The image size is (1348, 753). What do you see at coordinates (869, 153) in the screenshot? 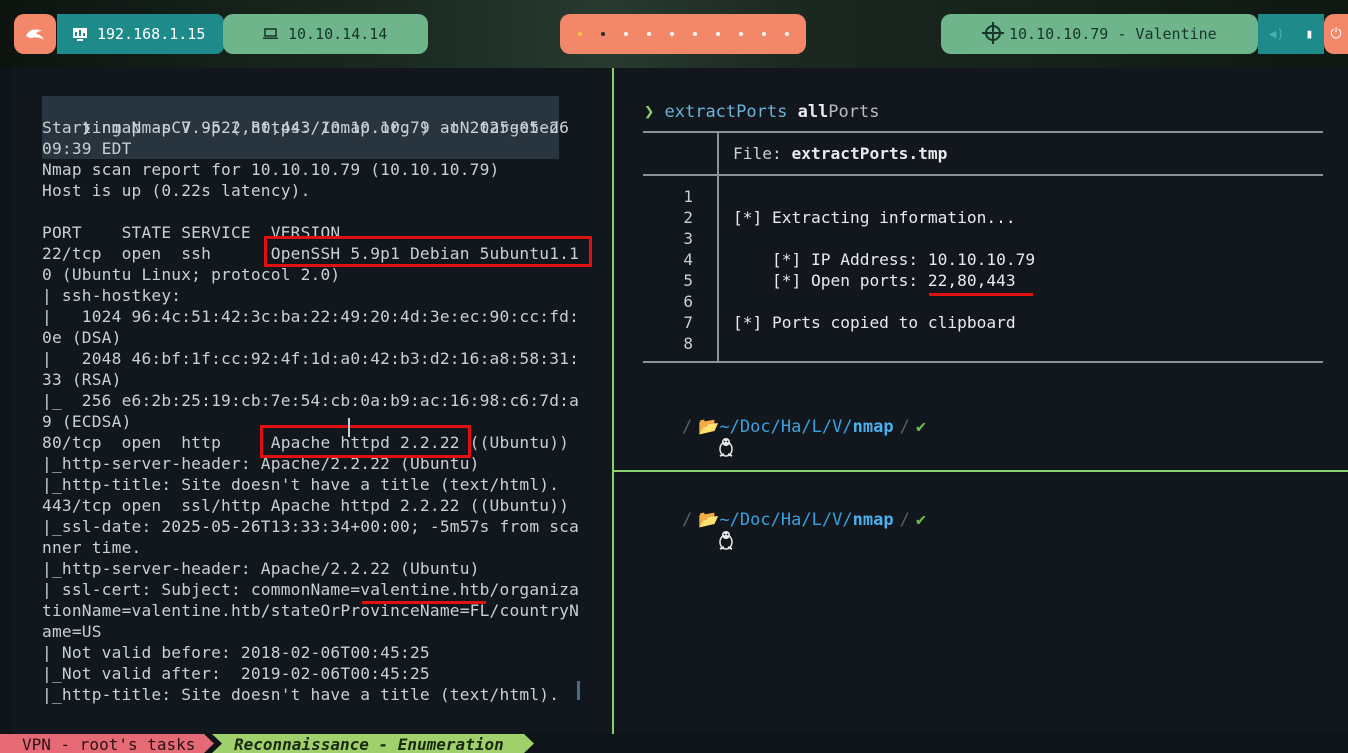
I see `file-name: extractPorts.tmp` at bounding box center [869, 153].